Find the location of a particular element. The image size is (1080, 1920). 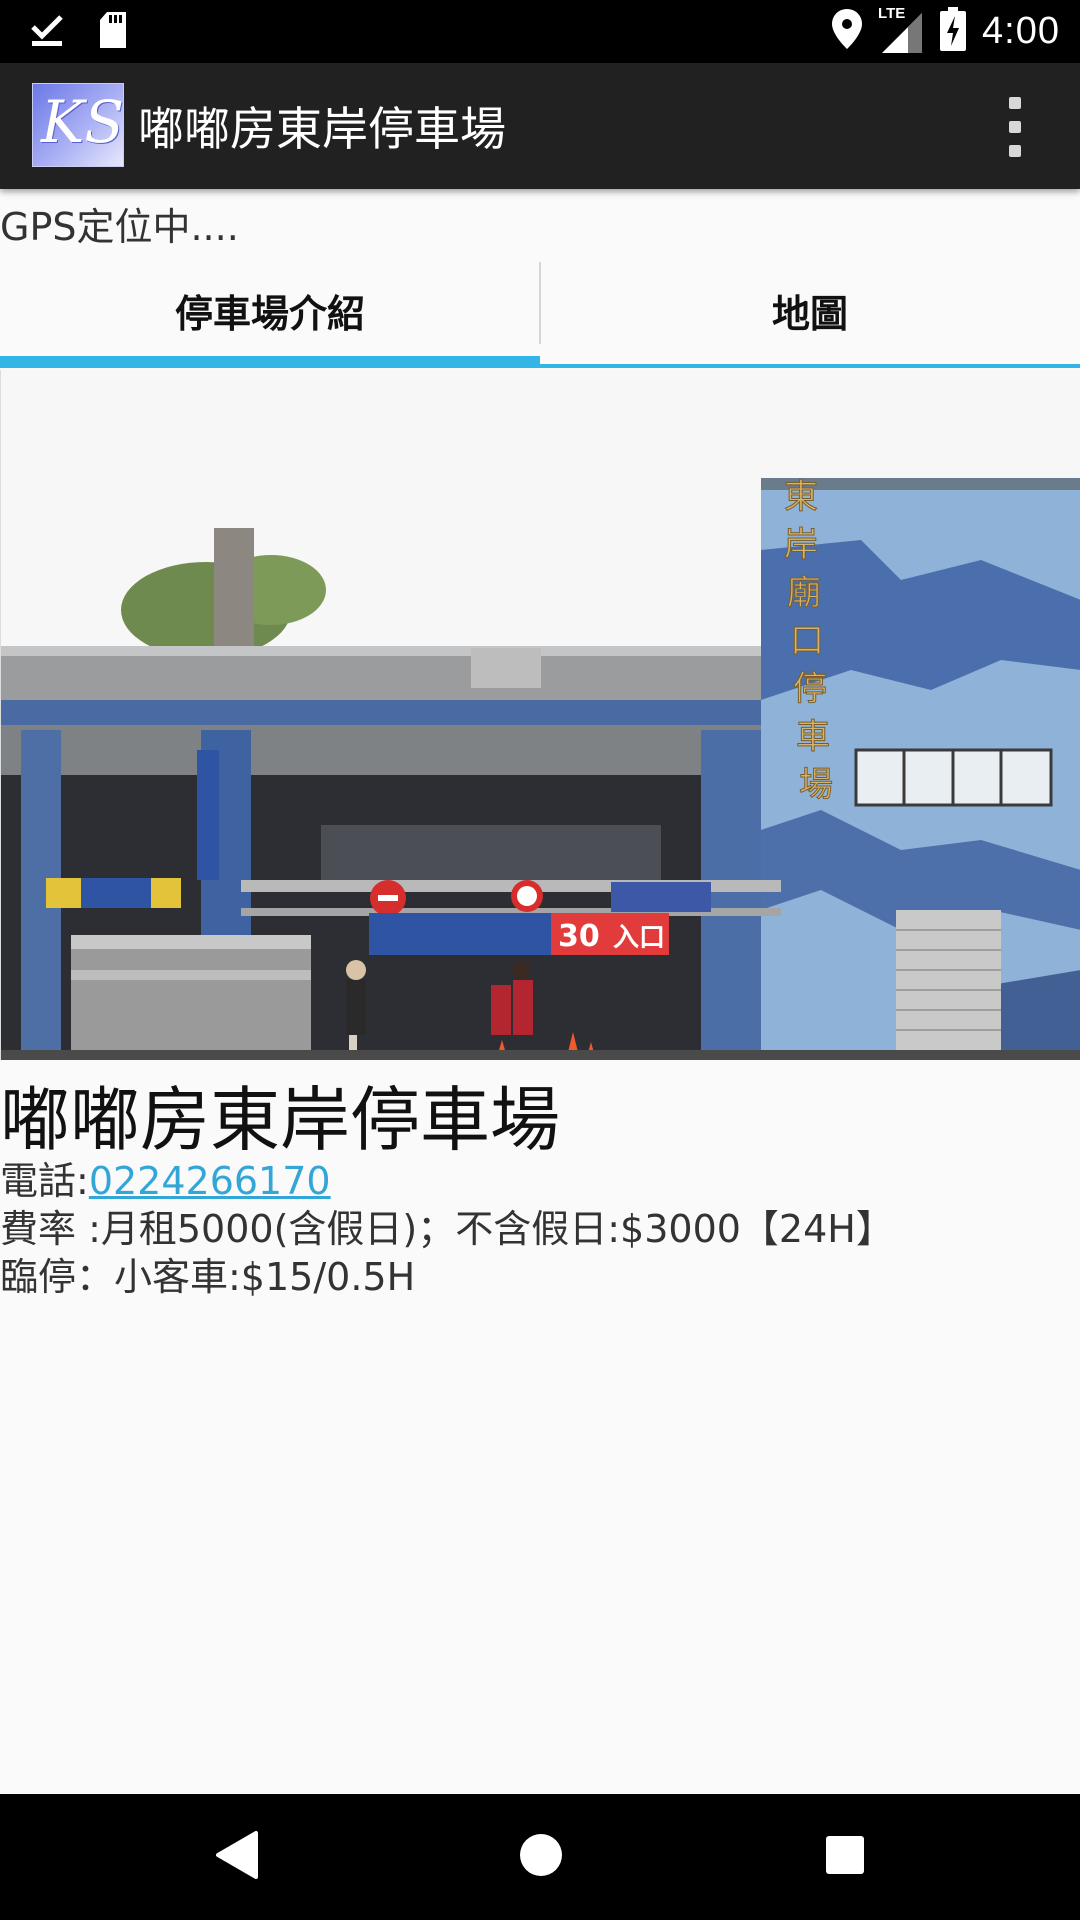

lte-label: LTE is located at coordinates (892, 13).